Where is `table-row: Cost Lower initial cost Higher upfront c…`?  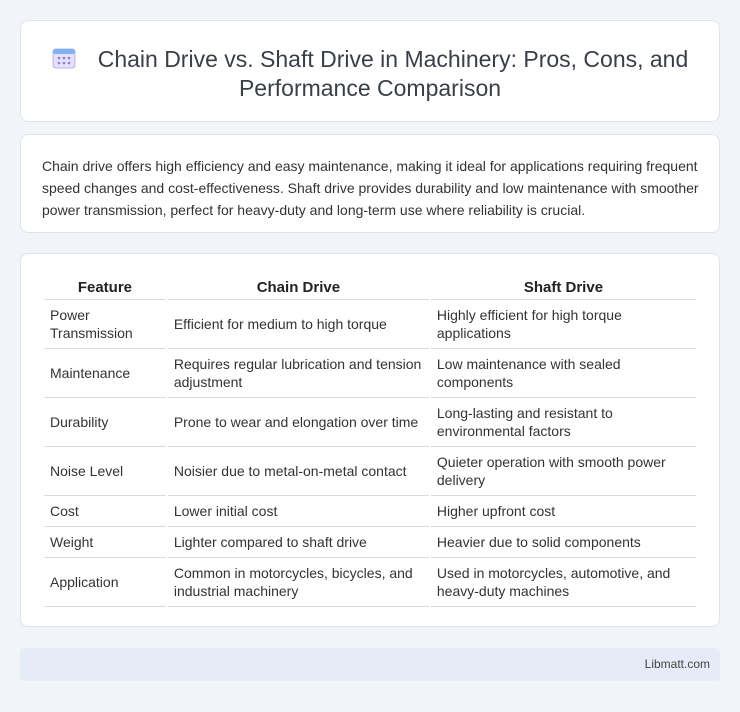
table-row: Cost Lower initial cost Higher upfront c… is located at coordinates (370, 511).